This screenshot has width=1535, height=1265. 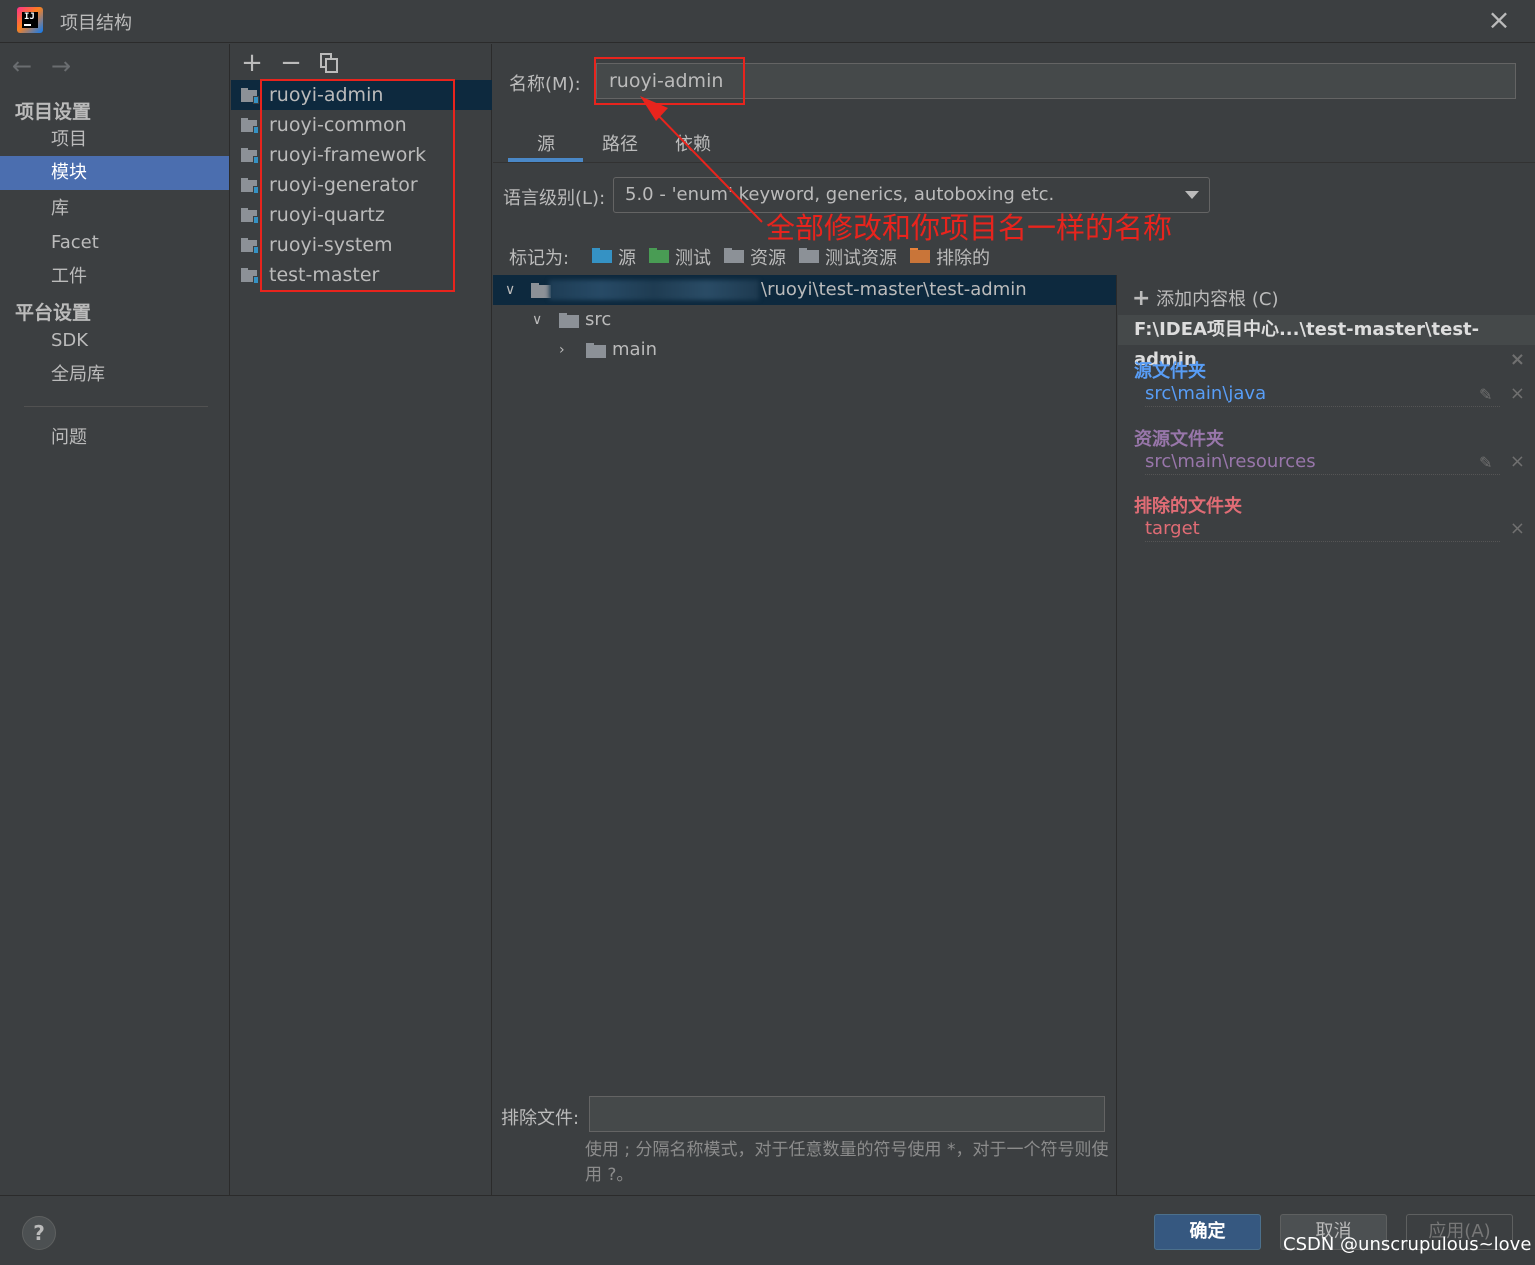 What do you see at coordinates (1517, 393) in the screenshot?
I see `remove-source-icon: ×` at bounding box center [1517, 393].